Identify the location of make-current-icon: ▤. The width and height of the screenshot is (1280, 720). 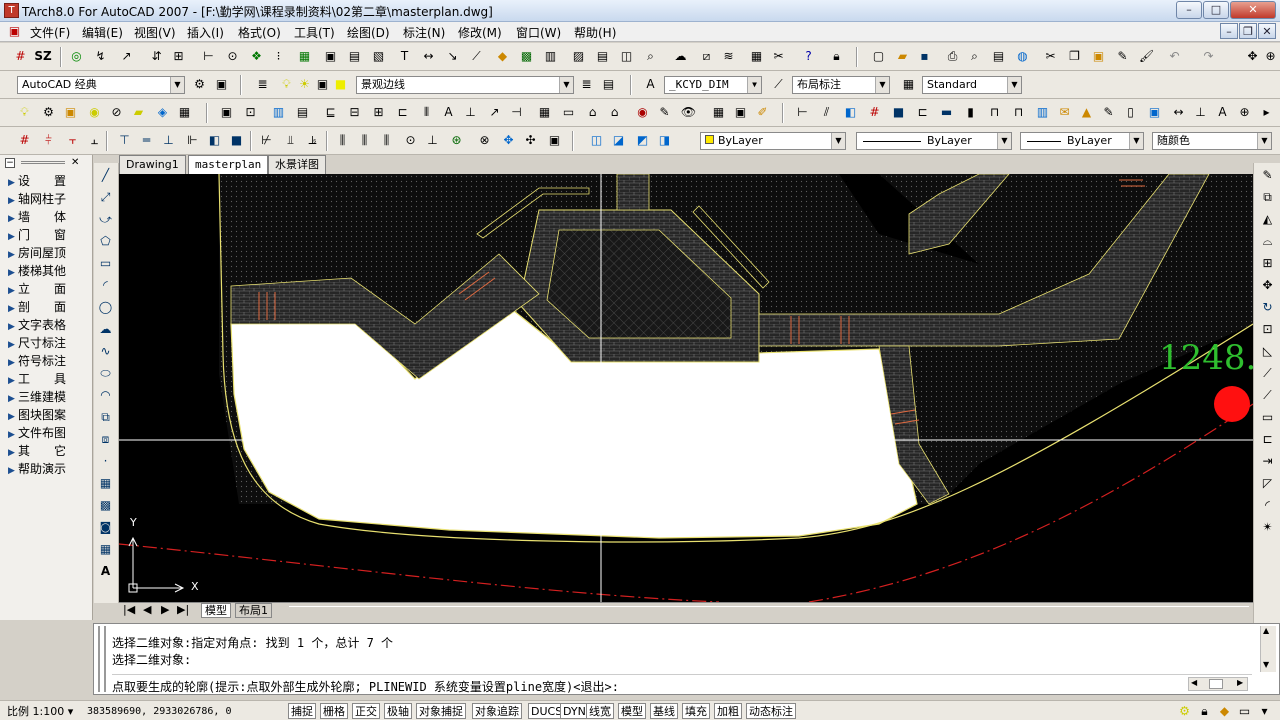
(608, 84).